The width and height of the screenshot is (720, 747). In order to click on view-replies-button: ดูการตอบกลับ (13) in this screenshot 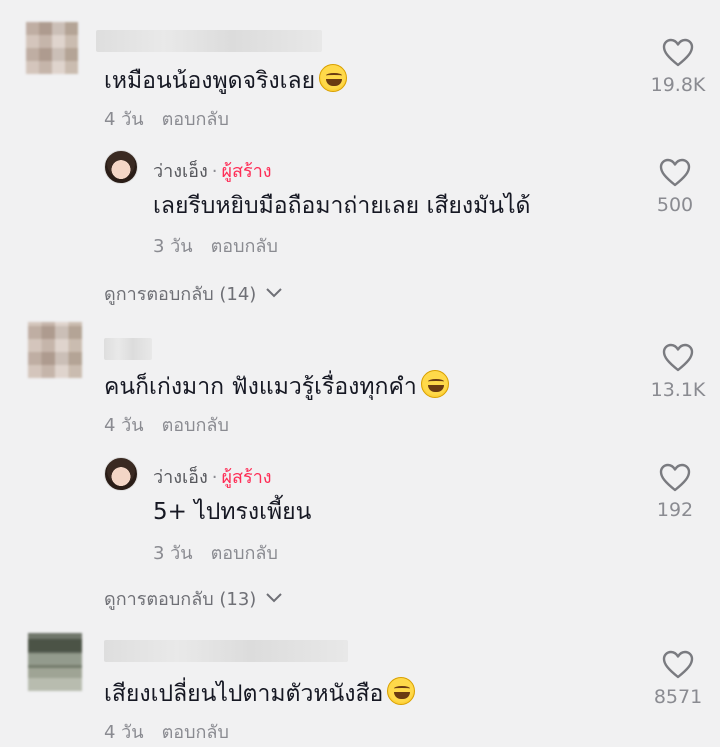, I will do `click(193, 598)`.